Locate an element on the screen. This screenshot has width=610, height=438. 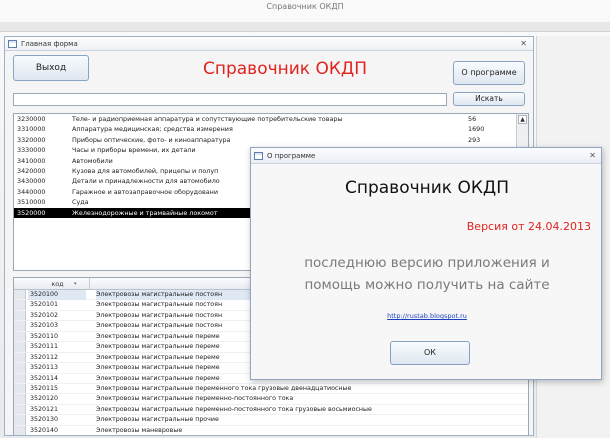
row-name: Электровозы магистральные прочие is located at coordinates (157, 420).